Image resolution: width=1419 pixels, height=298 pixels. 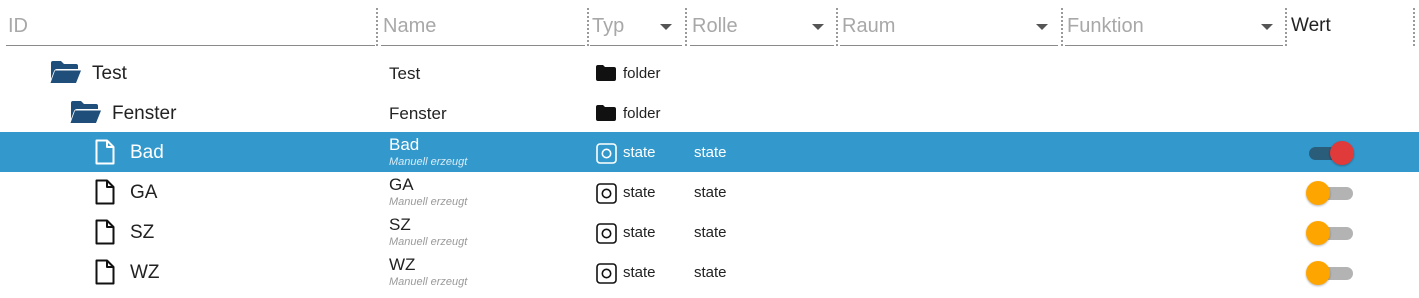 I want to click on rolle-filter-select: Rolle, so click(x=762, y=27).